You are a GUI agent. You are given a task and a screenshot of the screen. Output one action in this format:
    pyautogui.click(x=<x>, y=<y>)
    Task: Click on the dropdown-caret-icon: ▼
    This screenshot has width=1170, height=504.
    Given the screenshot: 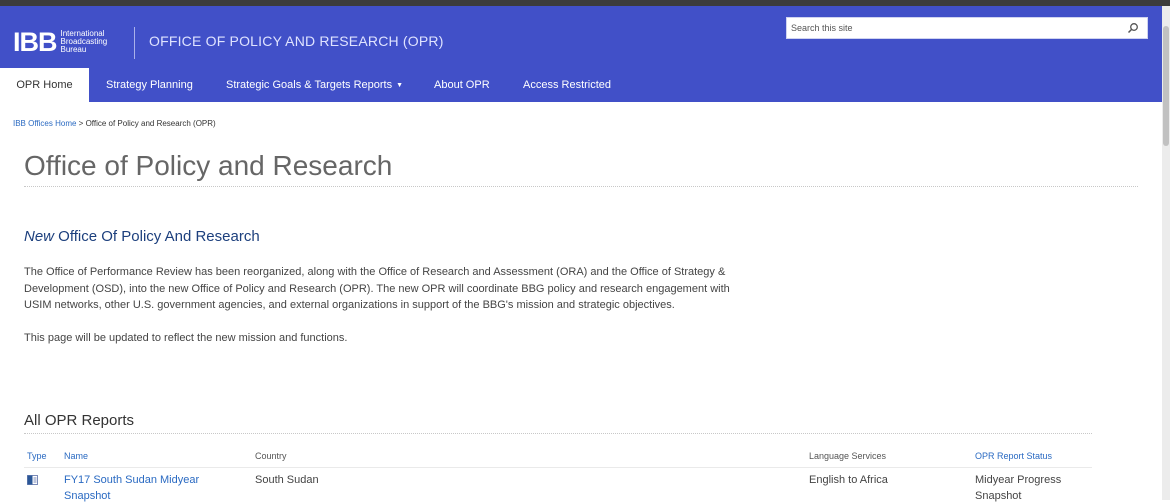 What is the action you would take?
    pyautogui.click(x=400, y=85)
    